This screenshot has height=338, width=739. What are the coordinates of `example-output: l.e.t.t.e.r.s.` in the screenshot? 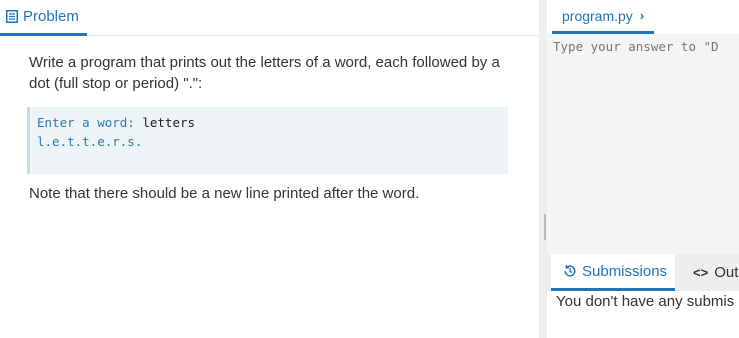 It's located at (90, 141).